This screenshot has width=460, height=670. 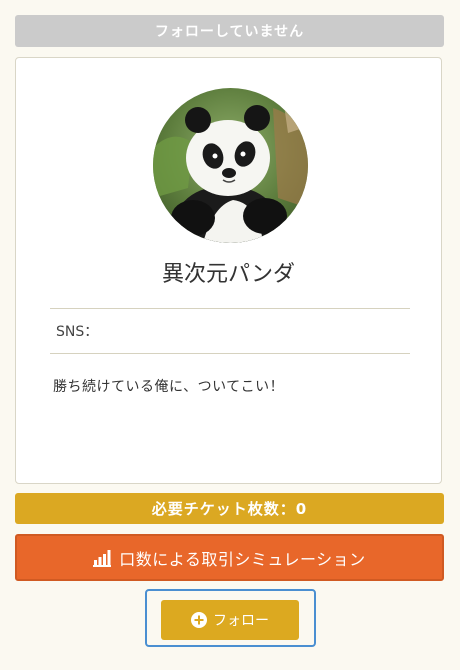 I want to click on bar-chart-icon, so click(x=102, y=558).